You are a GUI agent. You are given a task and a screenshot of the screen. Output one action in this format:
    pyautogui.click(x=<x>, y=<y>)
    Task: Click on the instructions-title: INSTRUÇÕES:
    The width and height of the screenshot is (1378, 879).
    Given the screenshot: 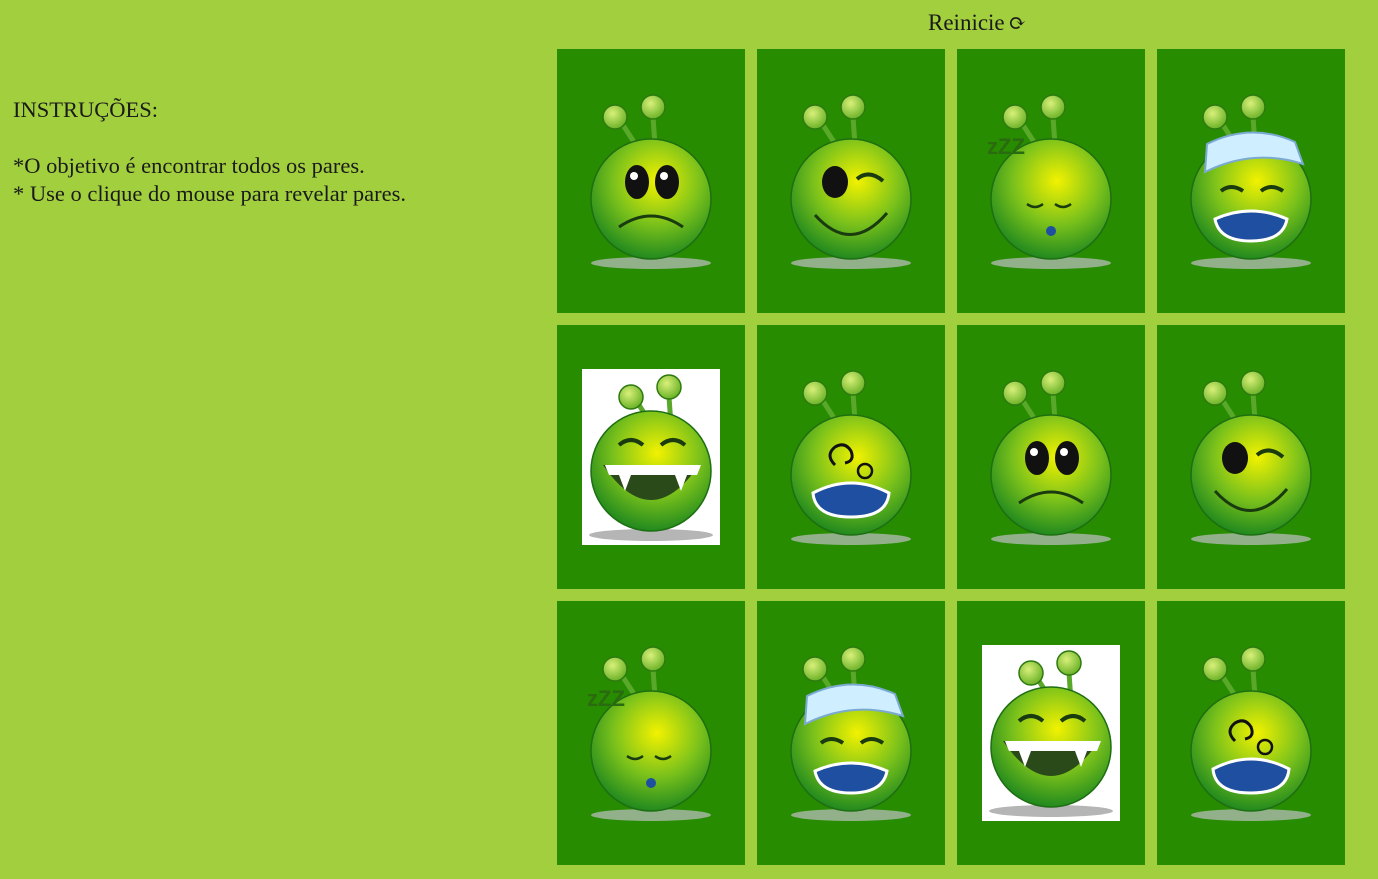 What is the action you would take?
    pyautogui.click(x=86, y=109)
    